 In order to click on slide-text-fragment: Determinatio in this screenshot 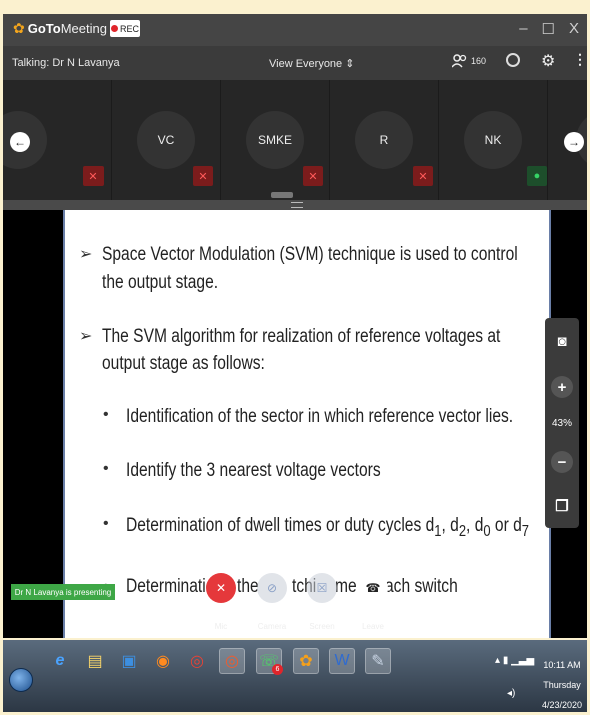, I will do `click(170, 586)`.